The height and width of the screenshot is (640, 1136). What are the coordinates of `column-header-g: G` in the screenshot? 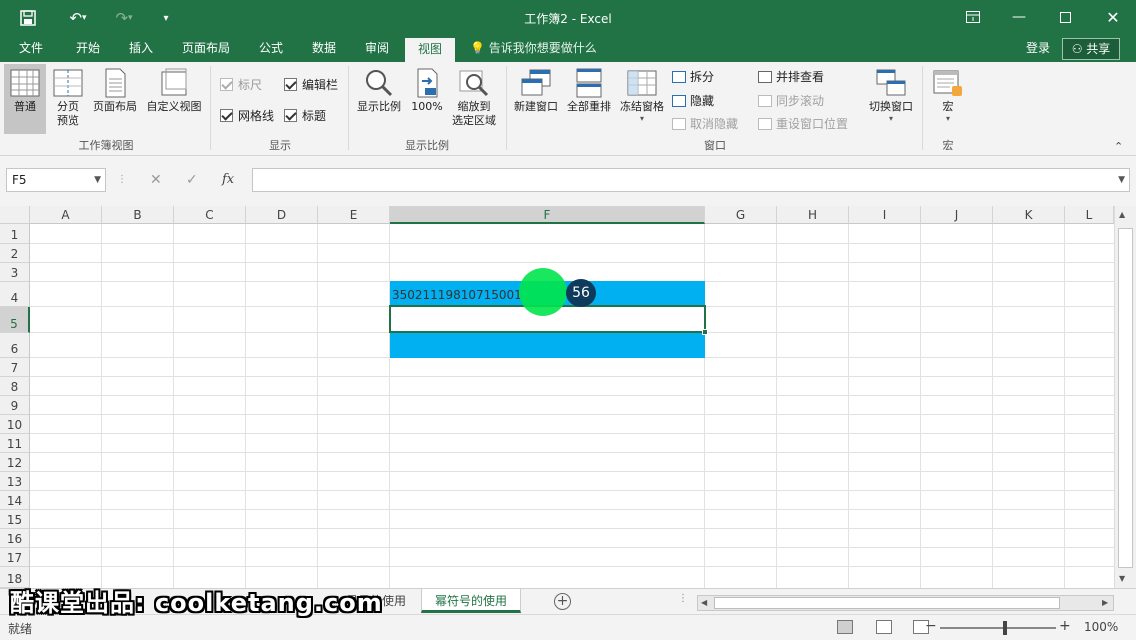 It's located at (741, 215).